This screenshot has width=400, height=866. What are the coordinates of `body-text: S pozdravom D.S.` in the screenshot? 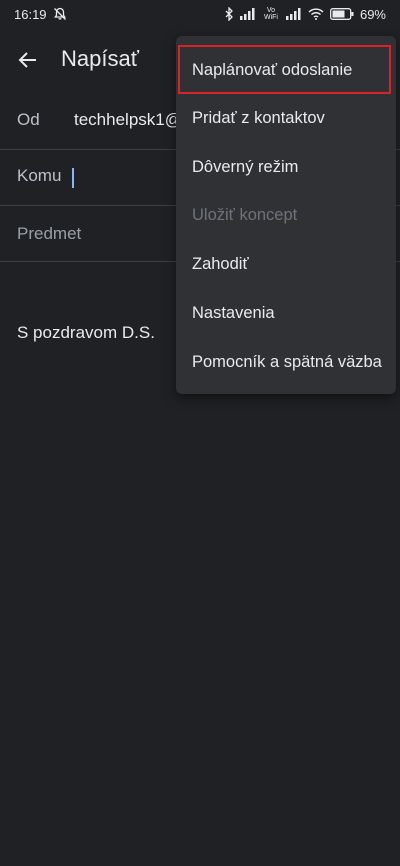 It's located at (86, 333).